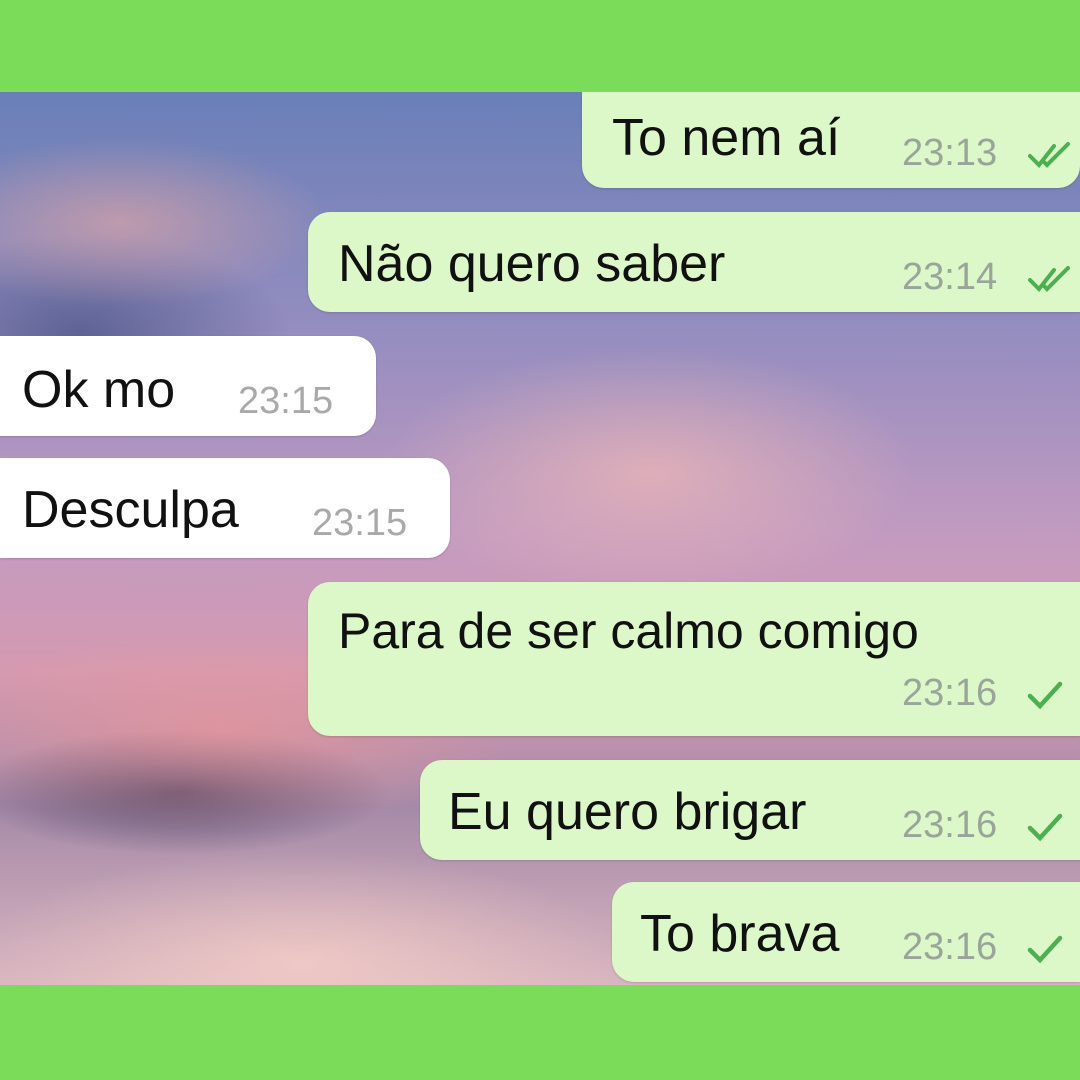 The width and height of the screenshot is (1080, 1080). I want to click on message-bubble-outgoing: Eu quero brigar 23:16, so click(750, 810).